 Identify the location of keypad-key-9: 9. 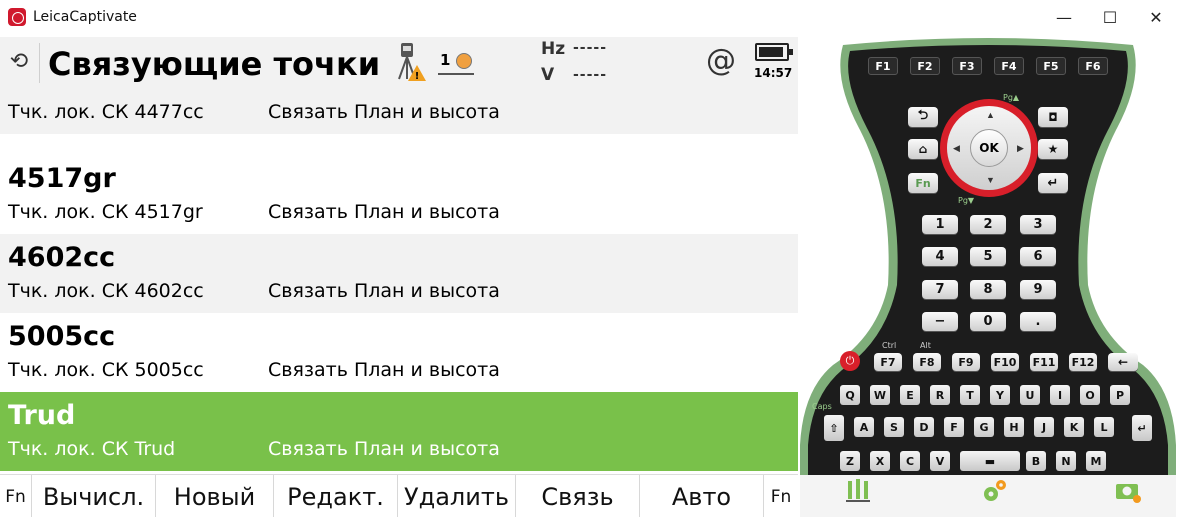
(1038, 289).